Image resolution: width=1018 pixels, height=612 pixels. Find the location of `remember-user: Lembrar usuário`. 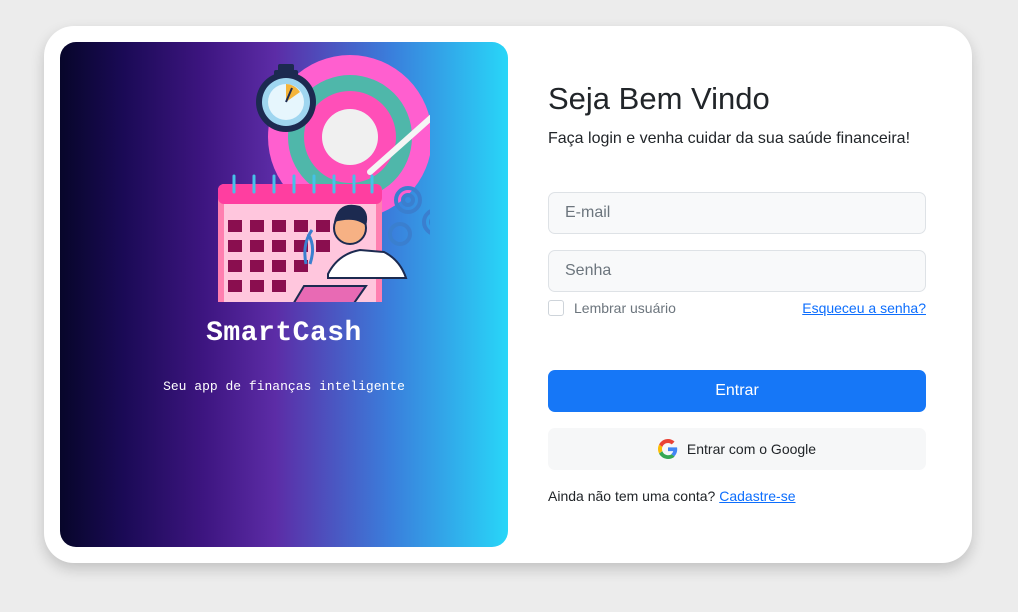

remember-user: Lembrar usuário is located at coordinates (612, 308).